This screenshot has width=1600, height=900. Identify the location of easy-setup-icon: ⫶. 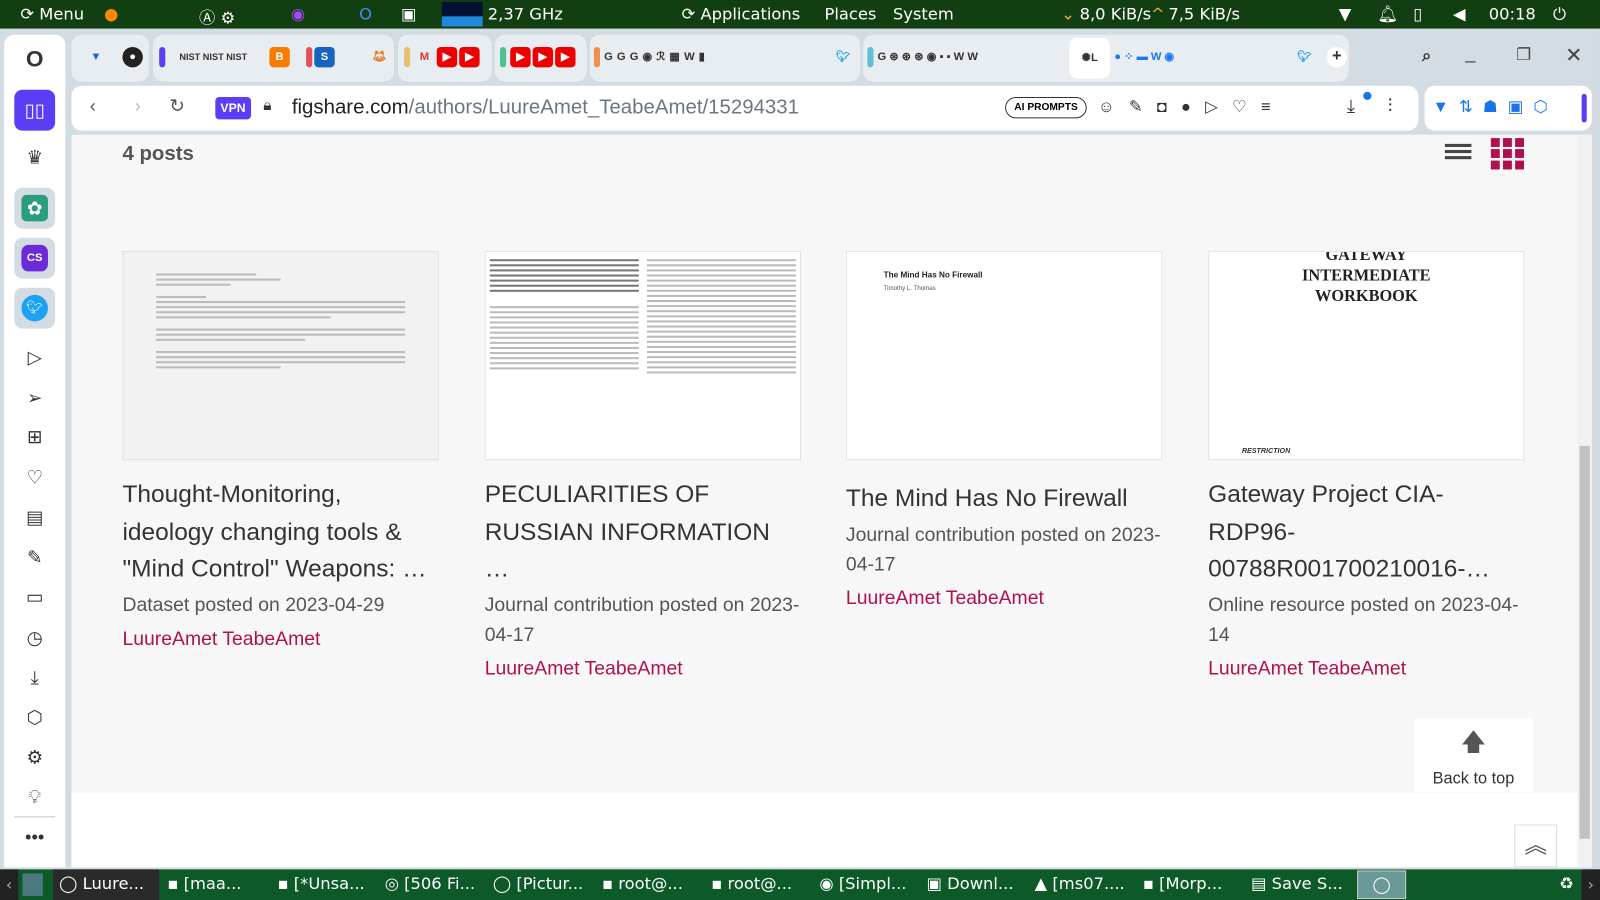
(1390, 106).